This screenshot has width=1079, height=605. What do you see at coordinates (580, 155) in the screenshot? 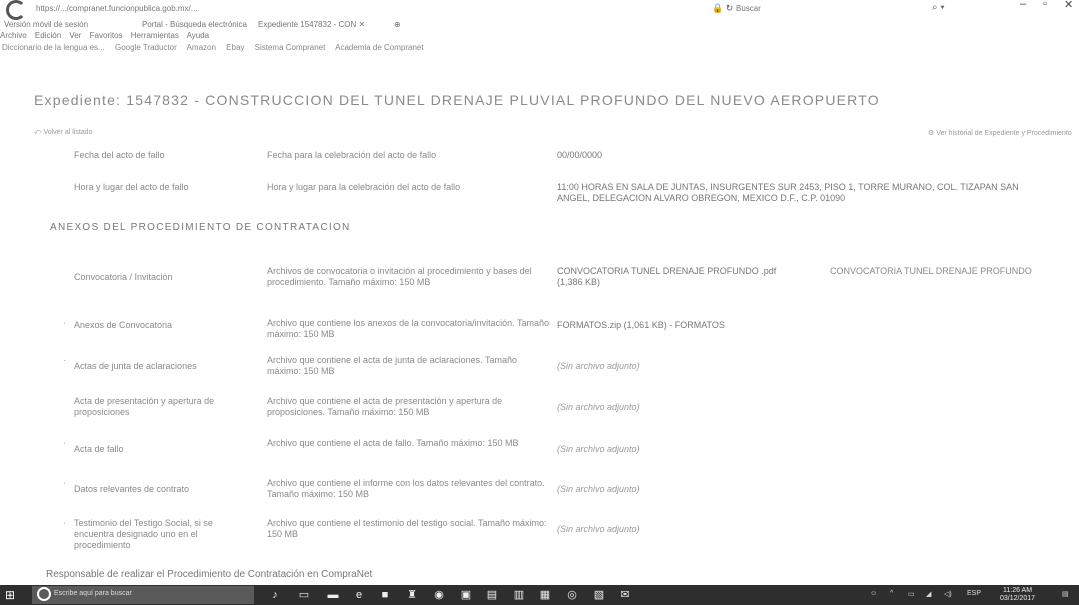
I see `row-value: 00/00/0000` at bounding box center [580, 155].